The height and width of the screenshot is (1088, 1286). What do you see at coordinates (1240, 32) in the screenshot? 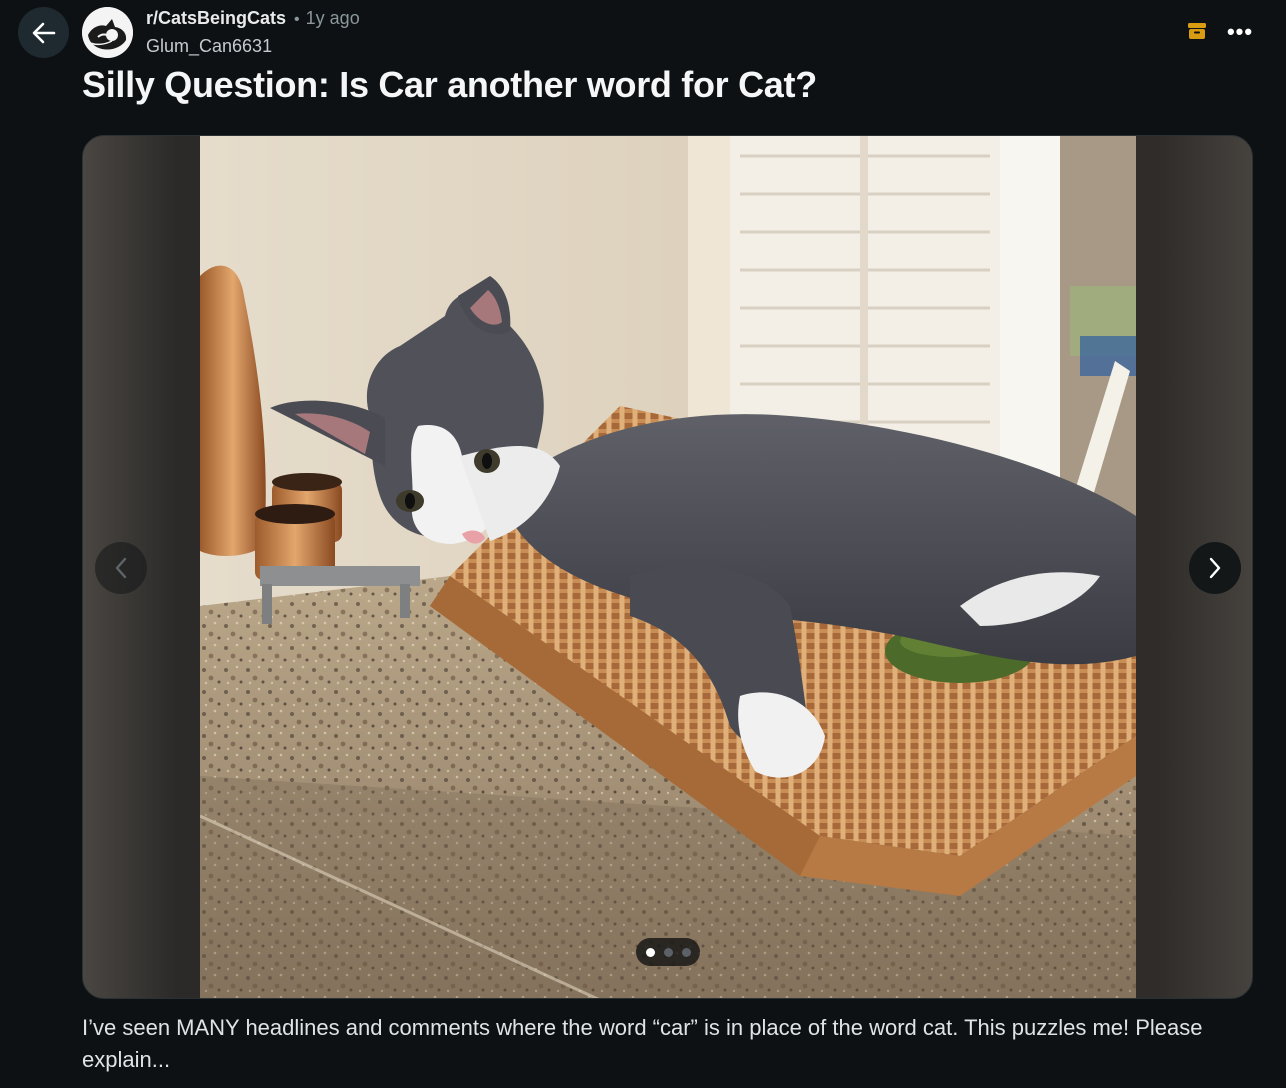
I see `more-options-button: •••` at bounding box center [1240, 32].